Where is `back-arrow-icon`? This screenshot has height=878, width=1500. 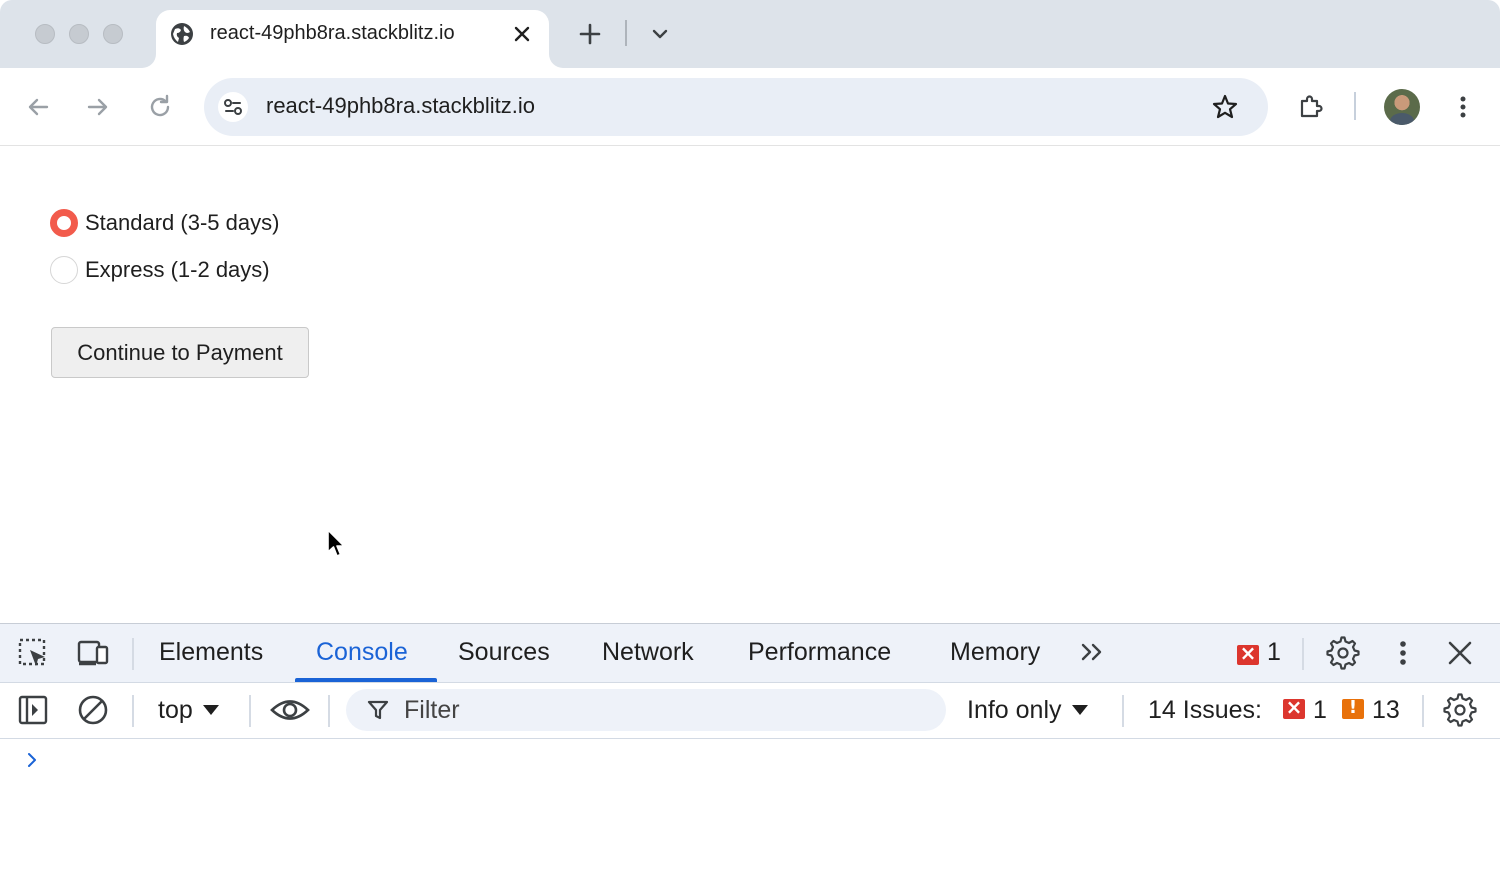 back-arrow-icon is located at coordinates (38, 107).